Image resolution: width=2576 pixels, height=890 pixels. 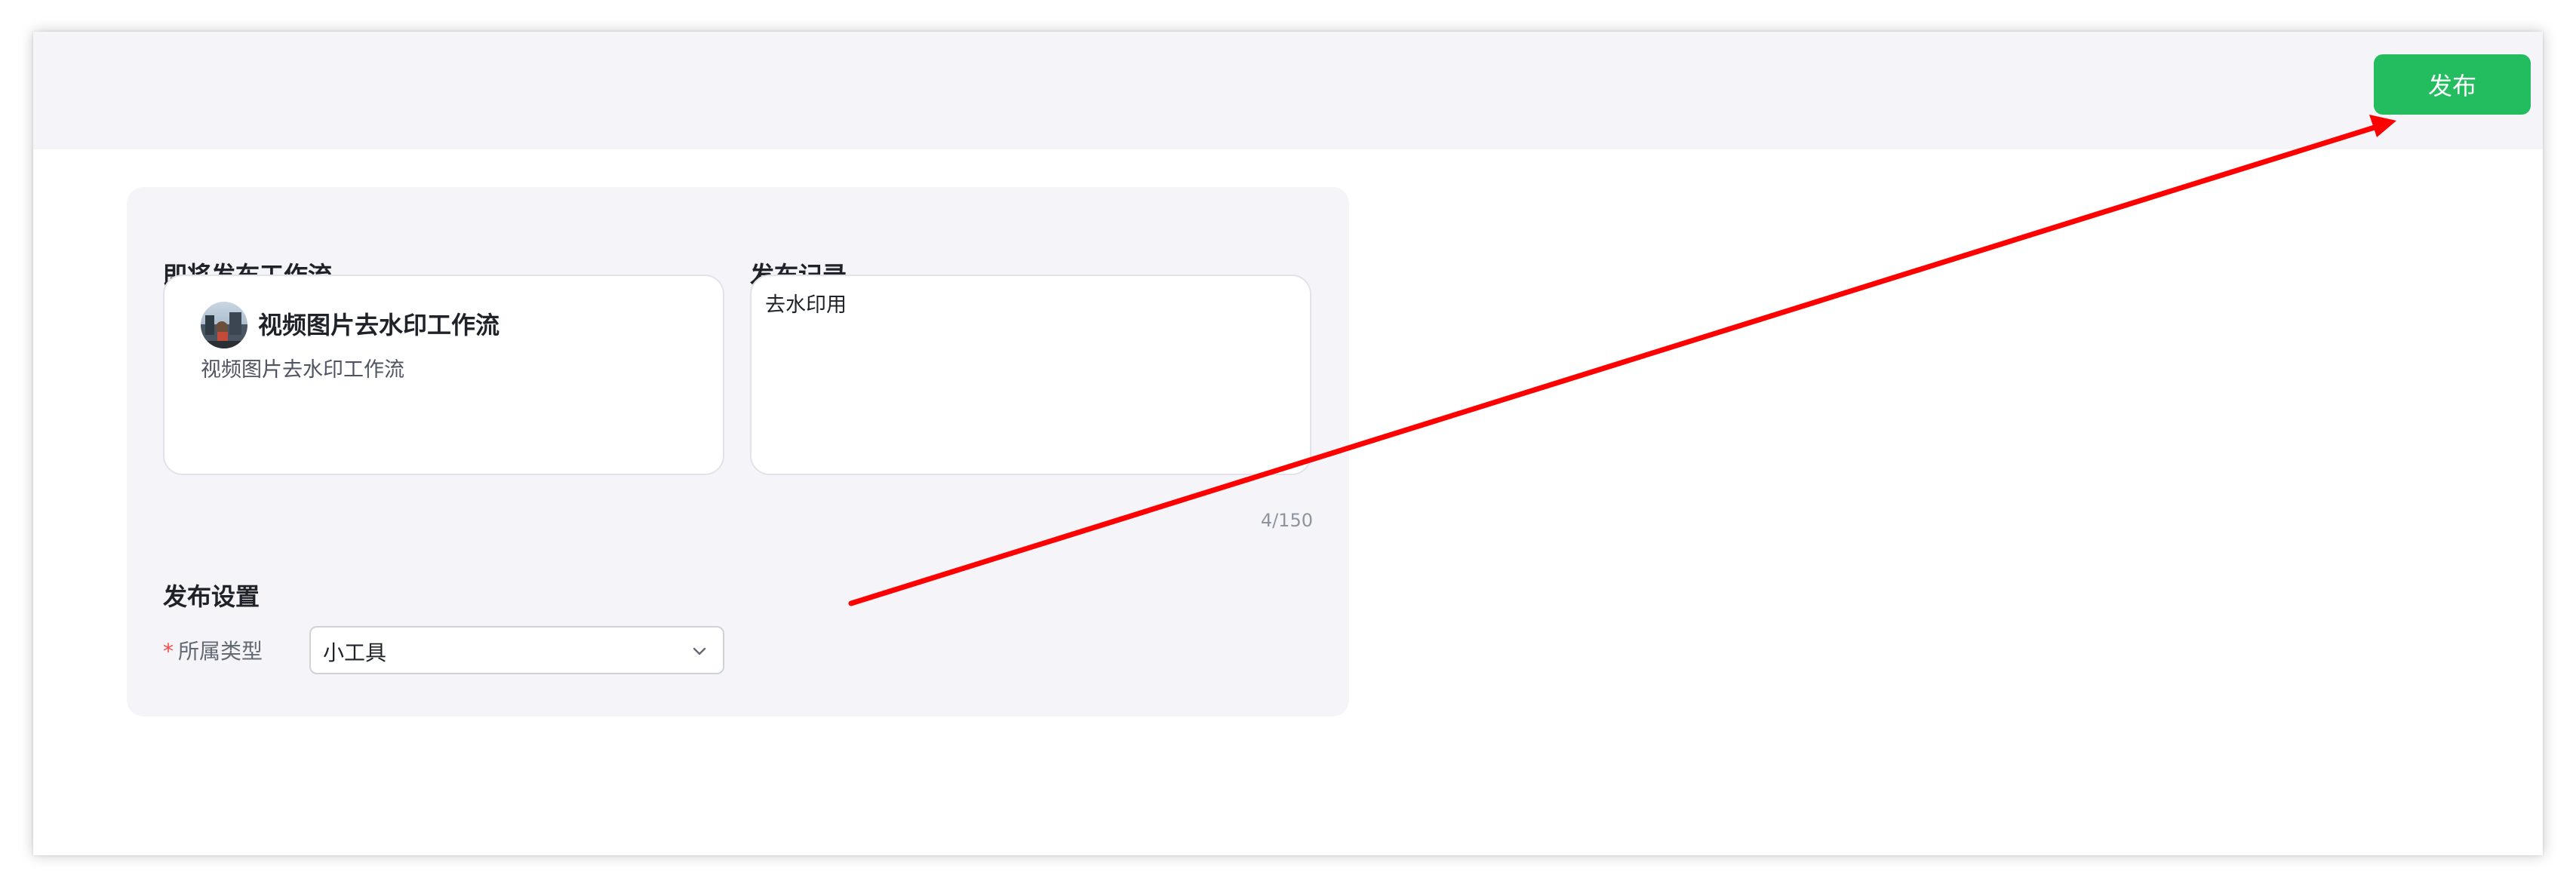 What do you see at coordinates (168, 651) in the screenshot?
I see `required-mark: *` at bounding box center [168, 651].